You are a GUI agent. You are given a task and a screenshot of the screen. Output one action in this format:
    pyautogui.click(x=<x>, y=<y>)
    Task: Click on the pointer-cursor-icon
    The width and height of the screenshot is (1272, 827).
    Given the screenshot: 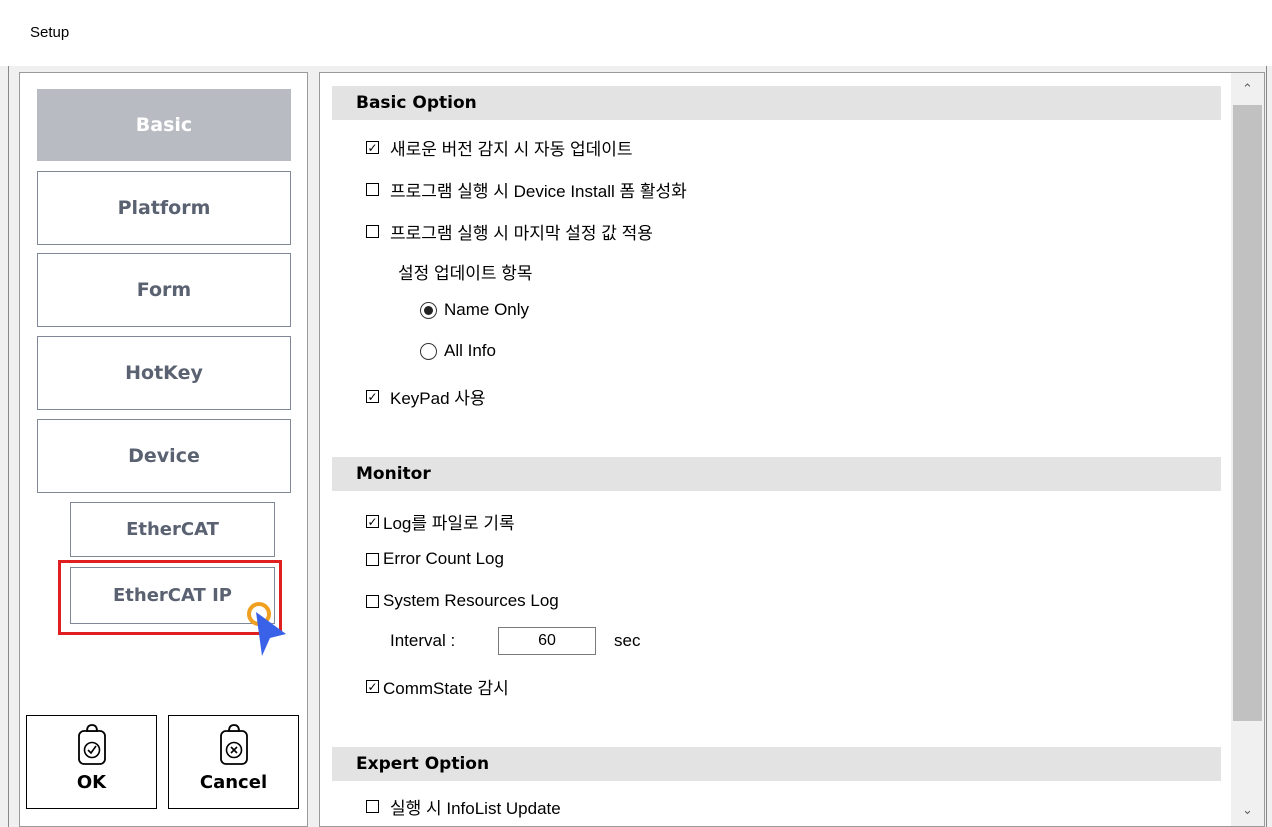 What is the action you would take?
    pyautogui.click(x=266, y=629)
    